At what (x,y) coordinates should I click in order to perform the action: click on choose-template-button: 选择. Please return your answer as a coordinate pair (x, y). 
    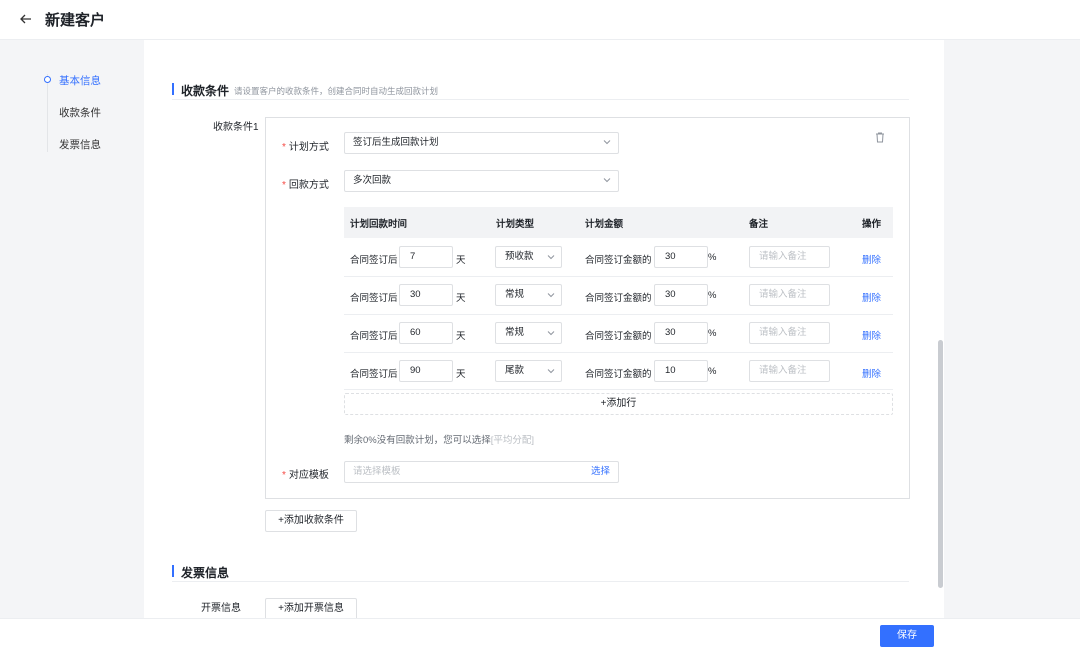
    Looking at the image, I should click on (600, 472).